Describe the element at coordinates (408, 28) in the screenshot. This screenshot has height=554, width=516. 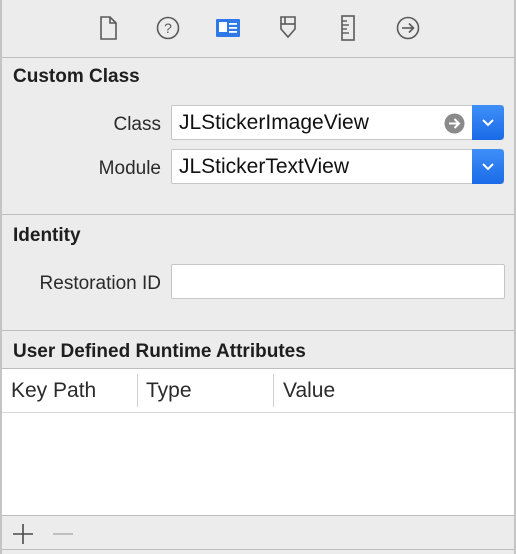
I see `connections-inspector-icon` at that location.